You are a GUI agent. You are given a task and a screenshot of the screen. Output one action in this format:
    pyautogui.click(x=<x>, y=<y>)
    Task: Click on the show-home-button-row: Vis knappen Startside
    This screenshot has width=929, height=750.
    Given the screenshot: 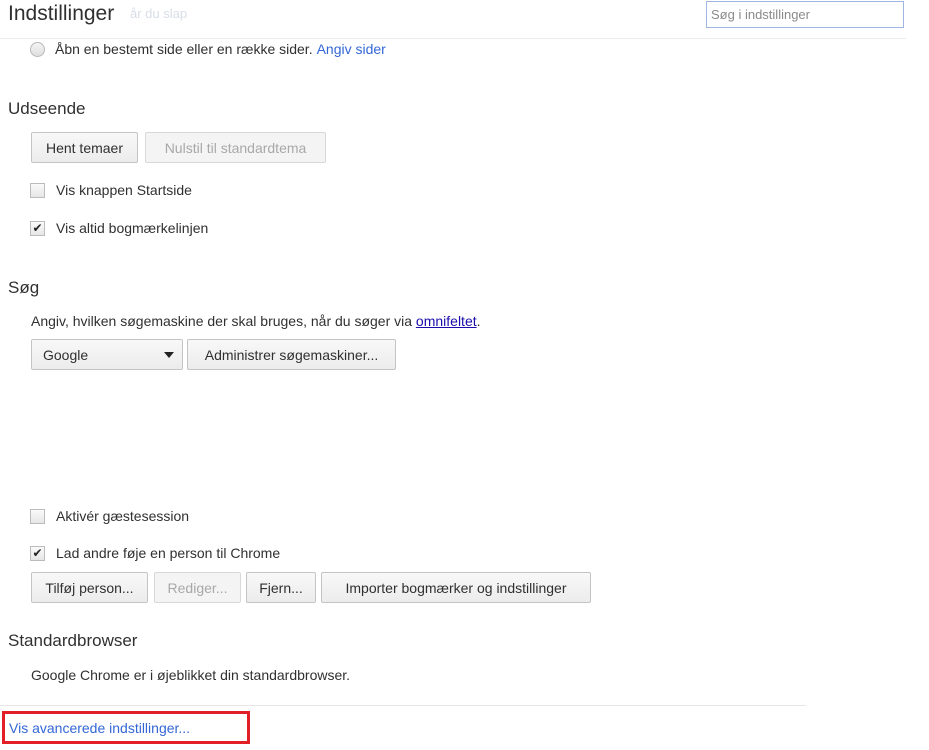 What is the action you would take?
    pyautogui.click(x=111, y=190)
    